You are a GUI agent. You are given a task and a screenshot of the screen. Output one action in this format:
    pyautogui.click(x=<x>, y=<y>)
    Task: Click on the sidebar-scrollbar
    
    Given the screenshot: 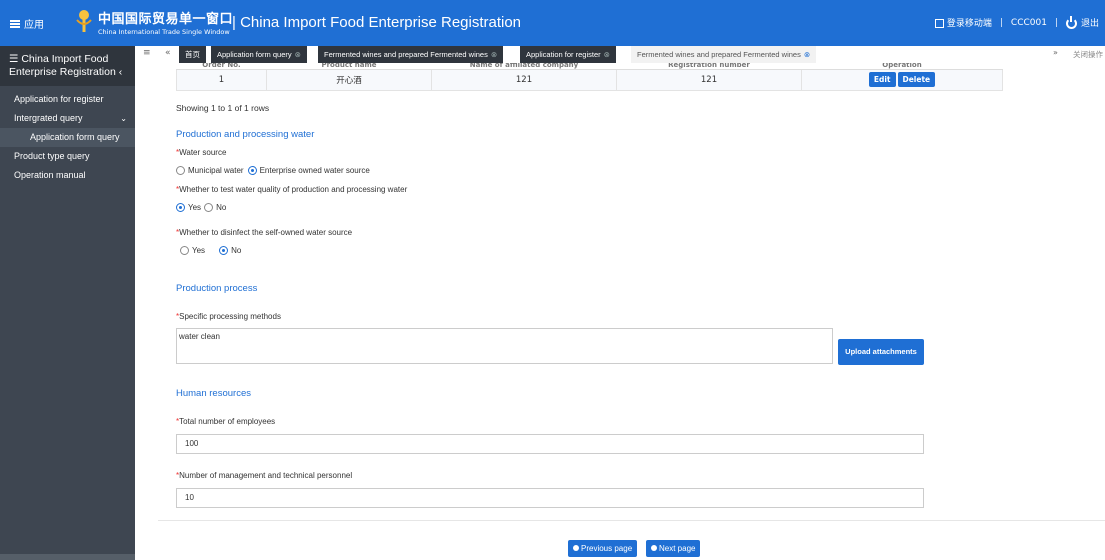 What is the action you would take?
    pyautogui.click(x=67, y=557)
    